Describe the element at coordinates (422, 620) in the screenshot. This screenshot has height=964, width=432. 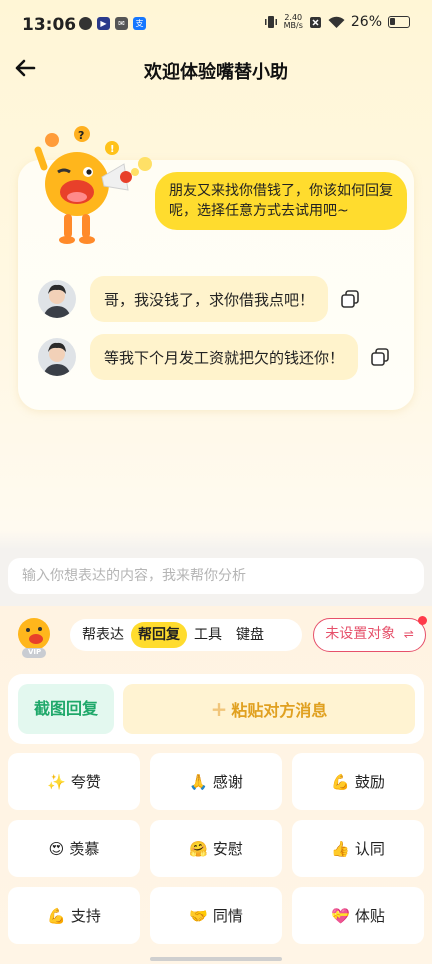
I see `notification-dot` at that location.